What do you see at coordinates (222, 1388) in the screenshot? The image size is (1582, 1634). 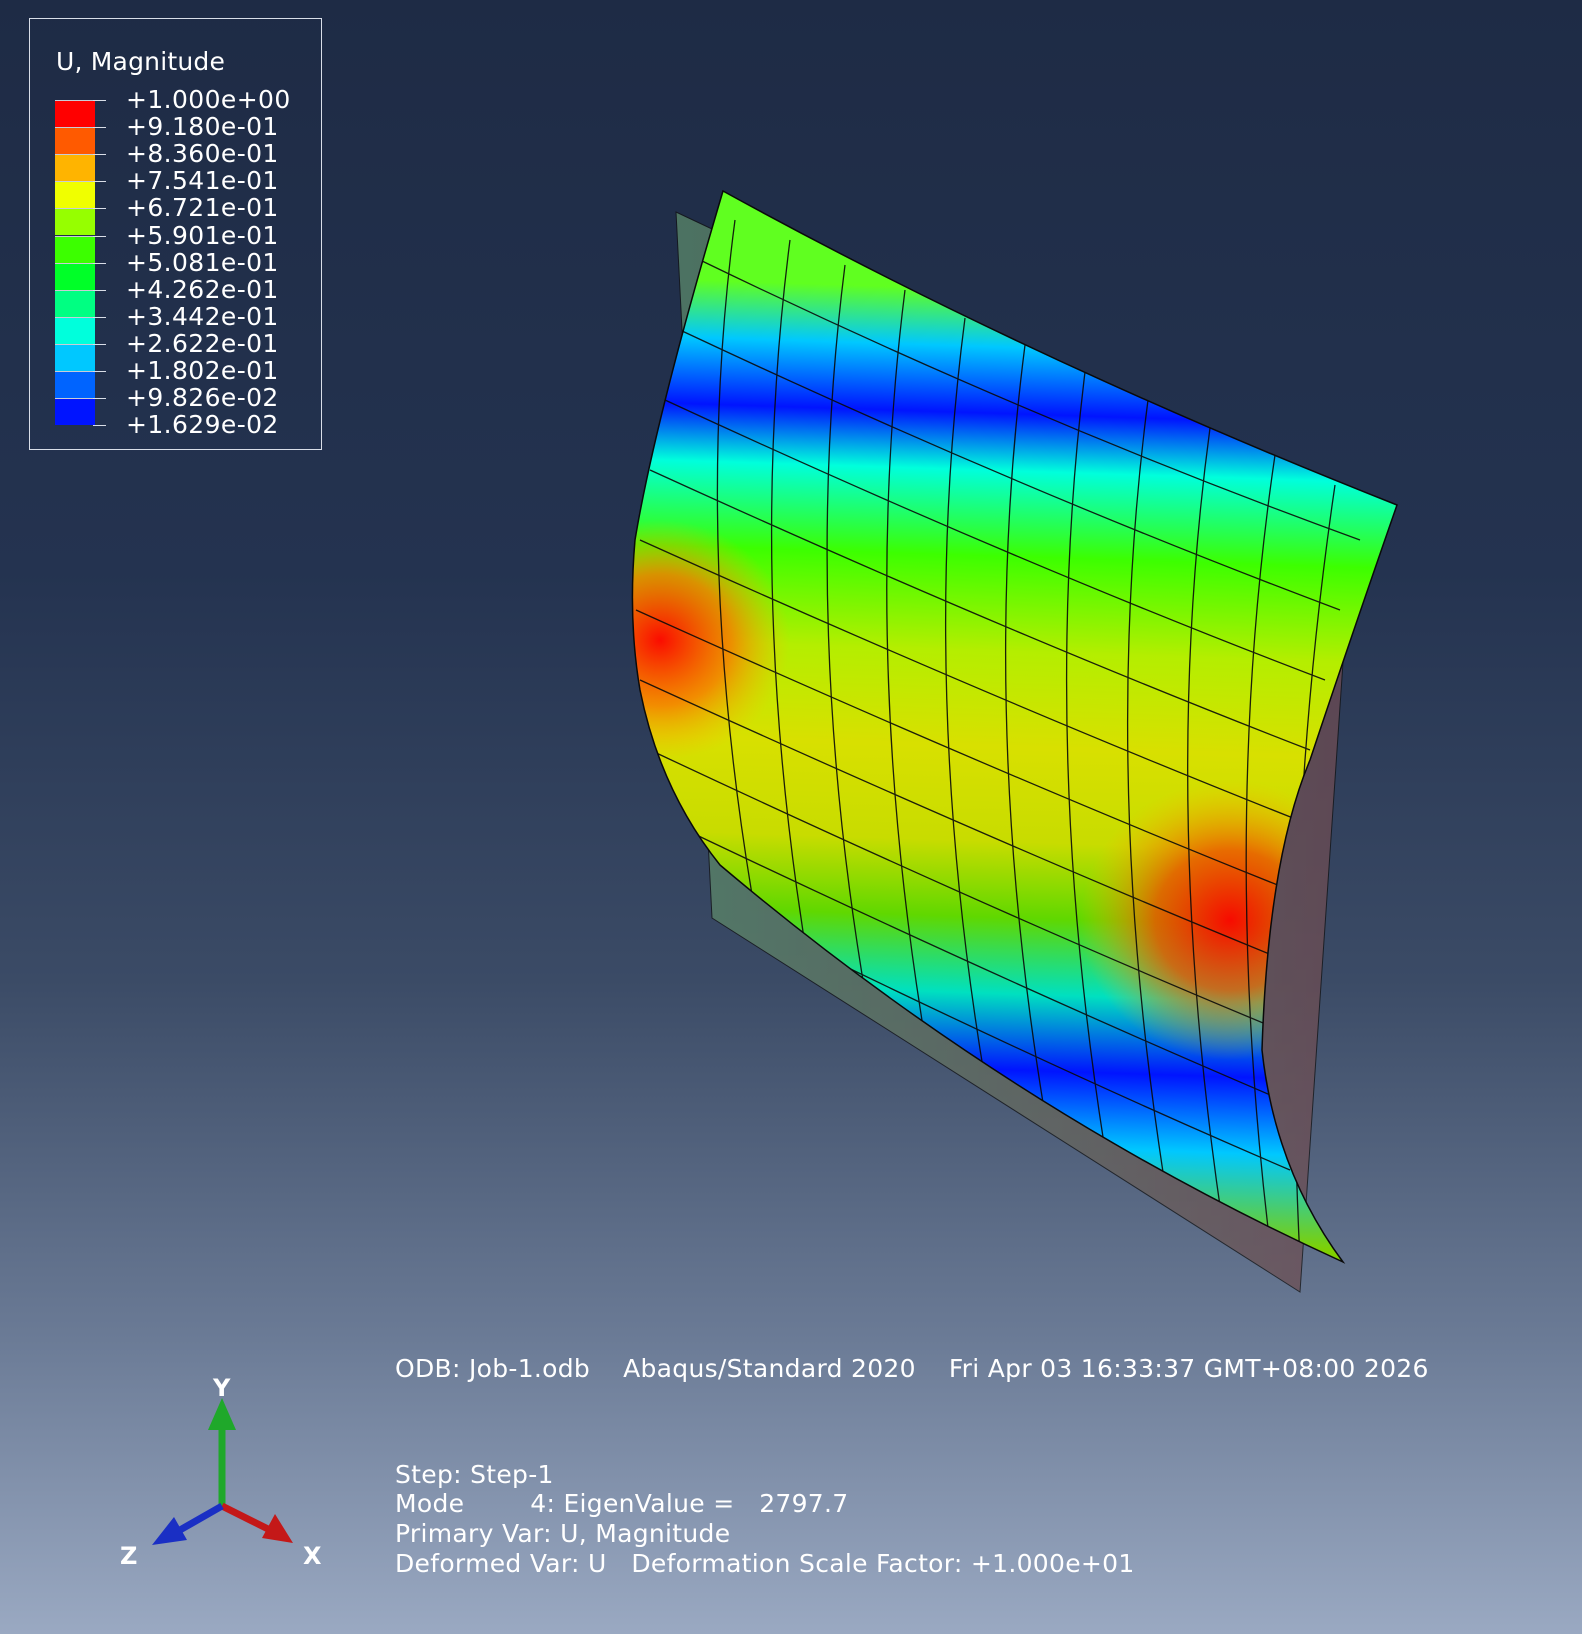 I see `y-axis-label: Y` at bounding box center [222, 1388].